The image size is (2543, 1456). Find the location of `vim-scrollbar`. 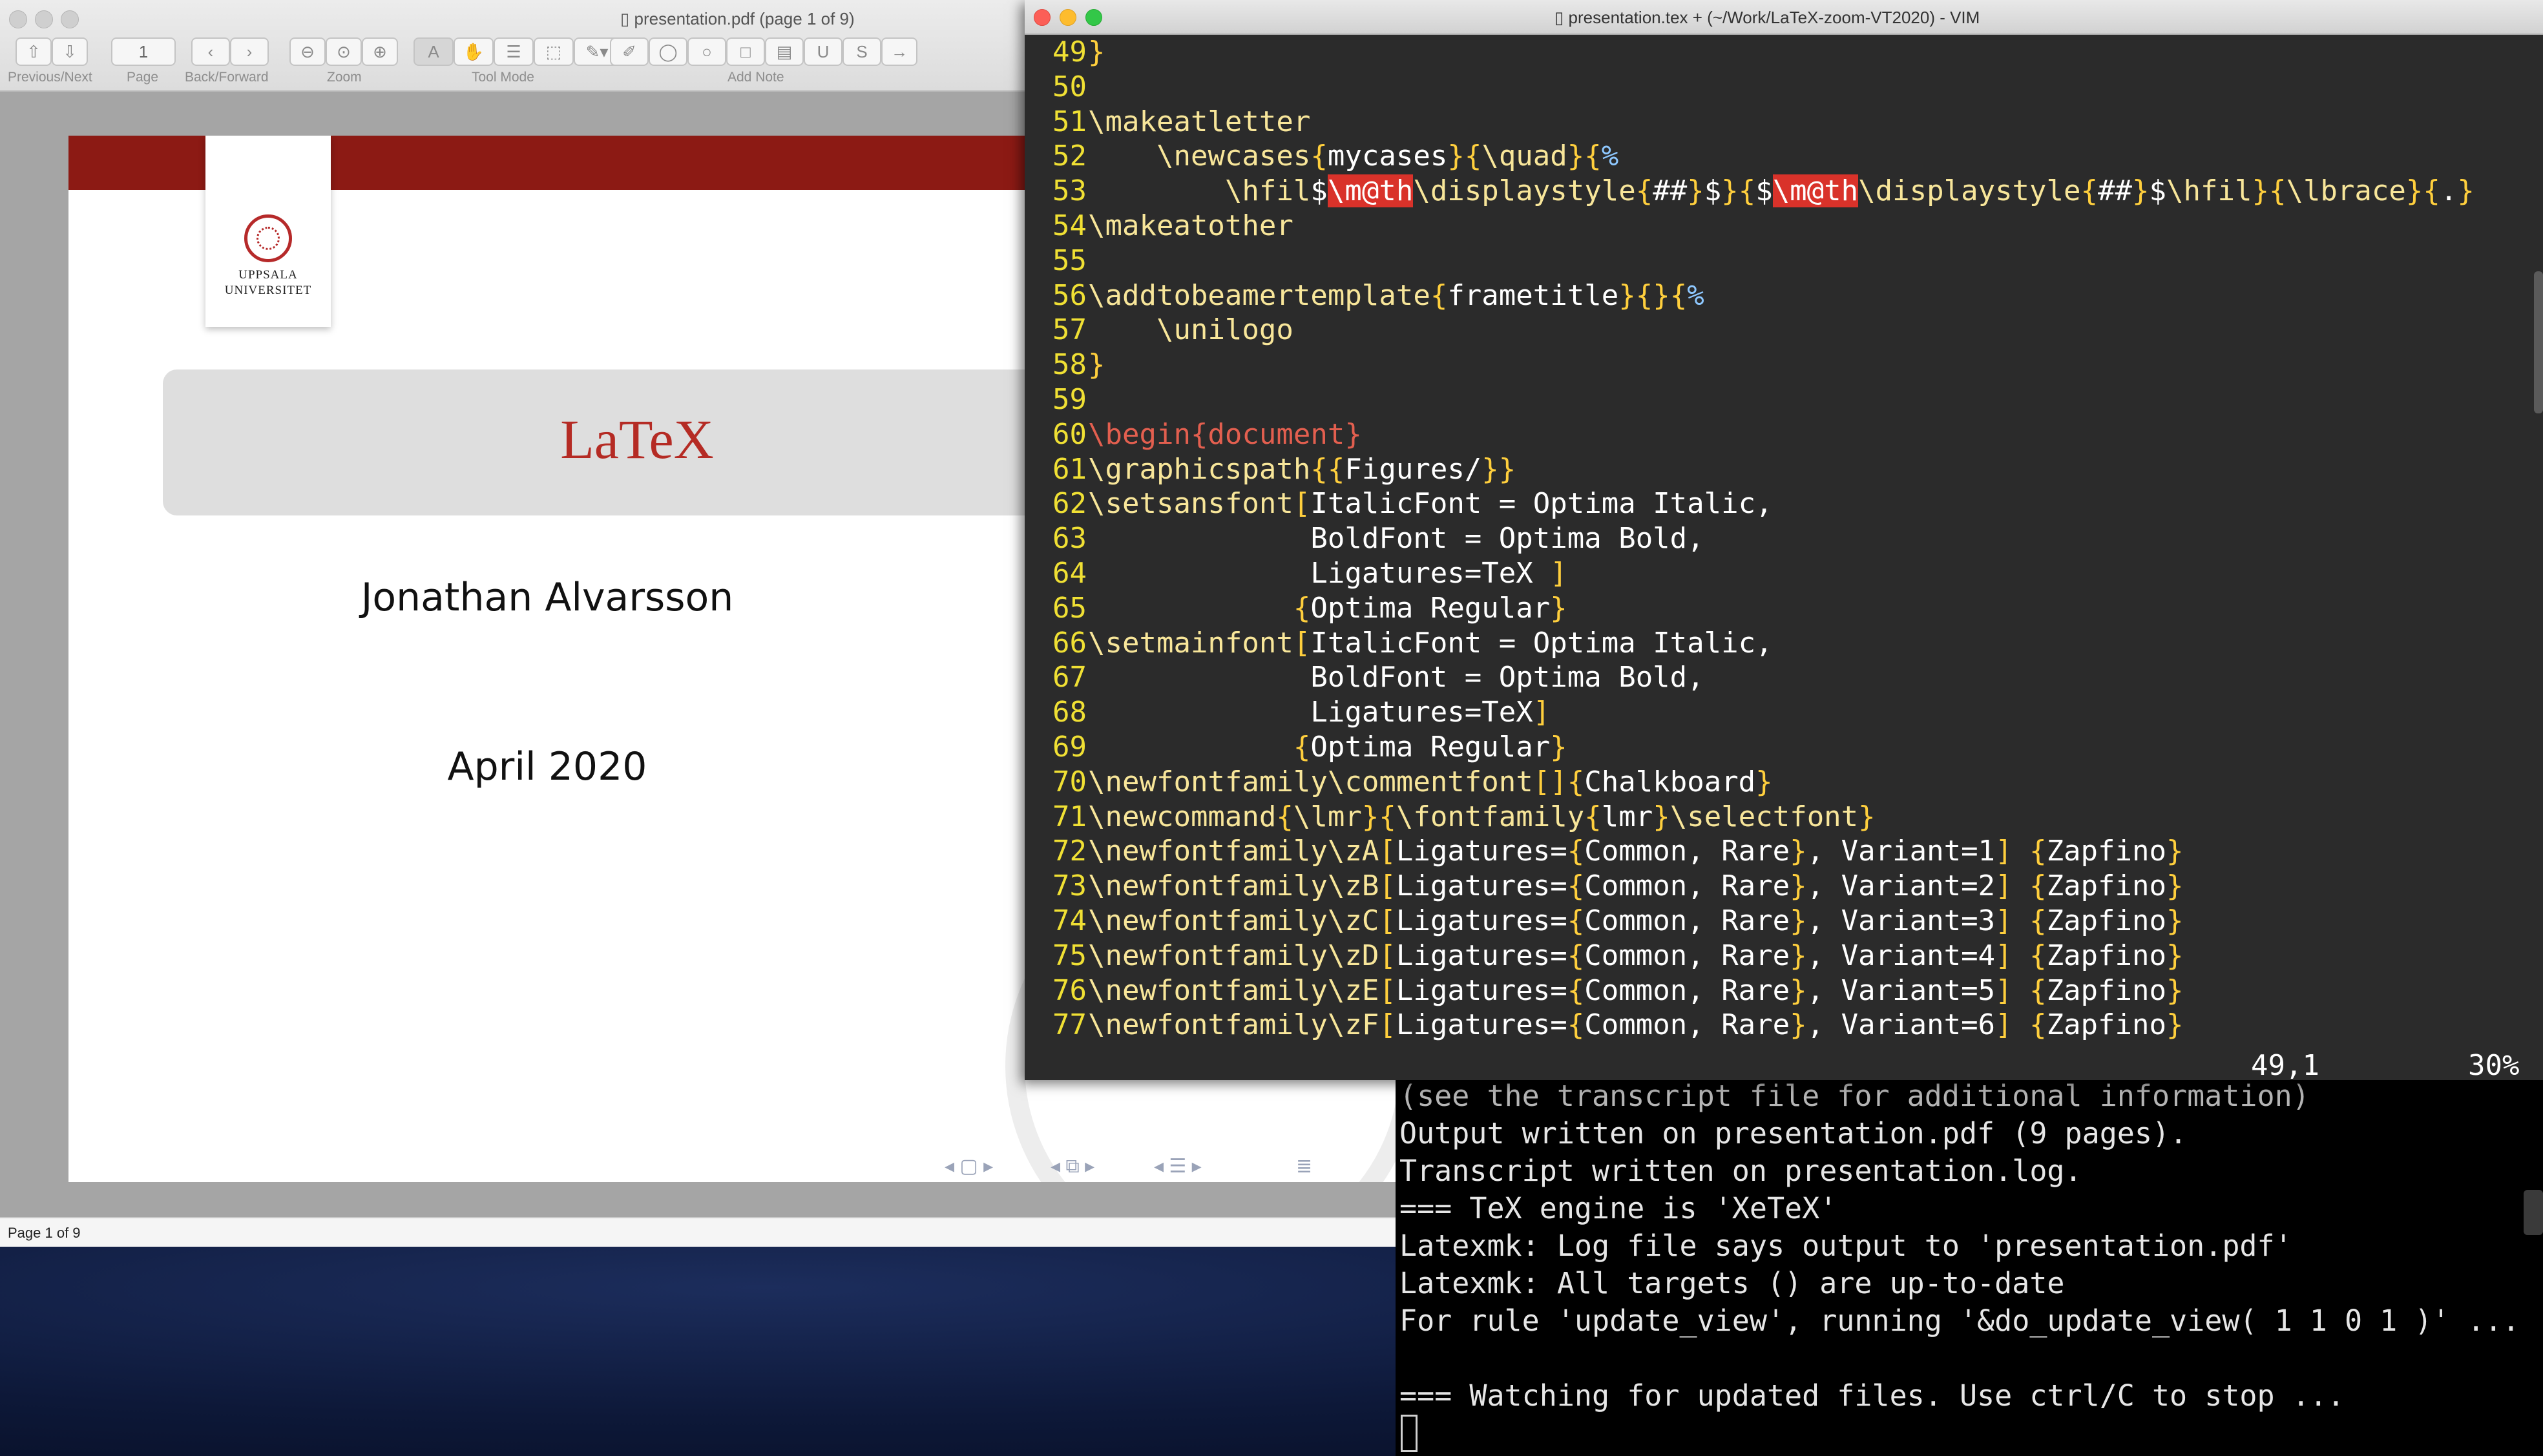

vim-scrollbar is located at coordinates (2538, 342).